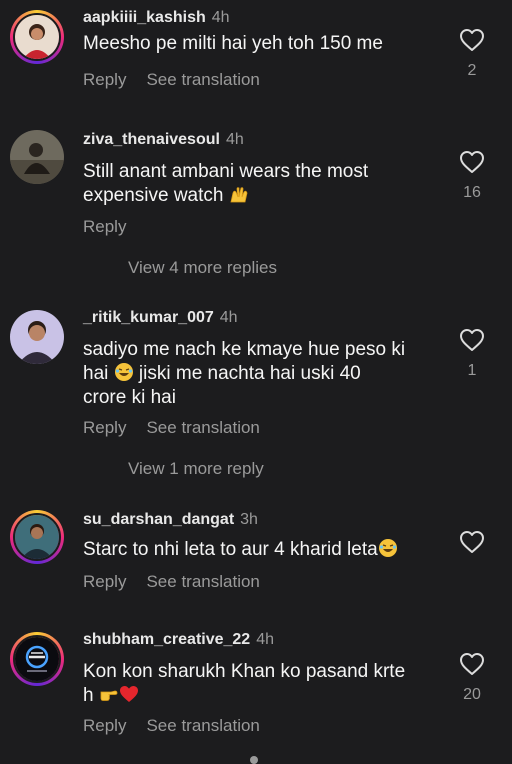  I want to click on like-control: 20, so click(472, 678).